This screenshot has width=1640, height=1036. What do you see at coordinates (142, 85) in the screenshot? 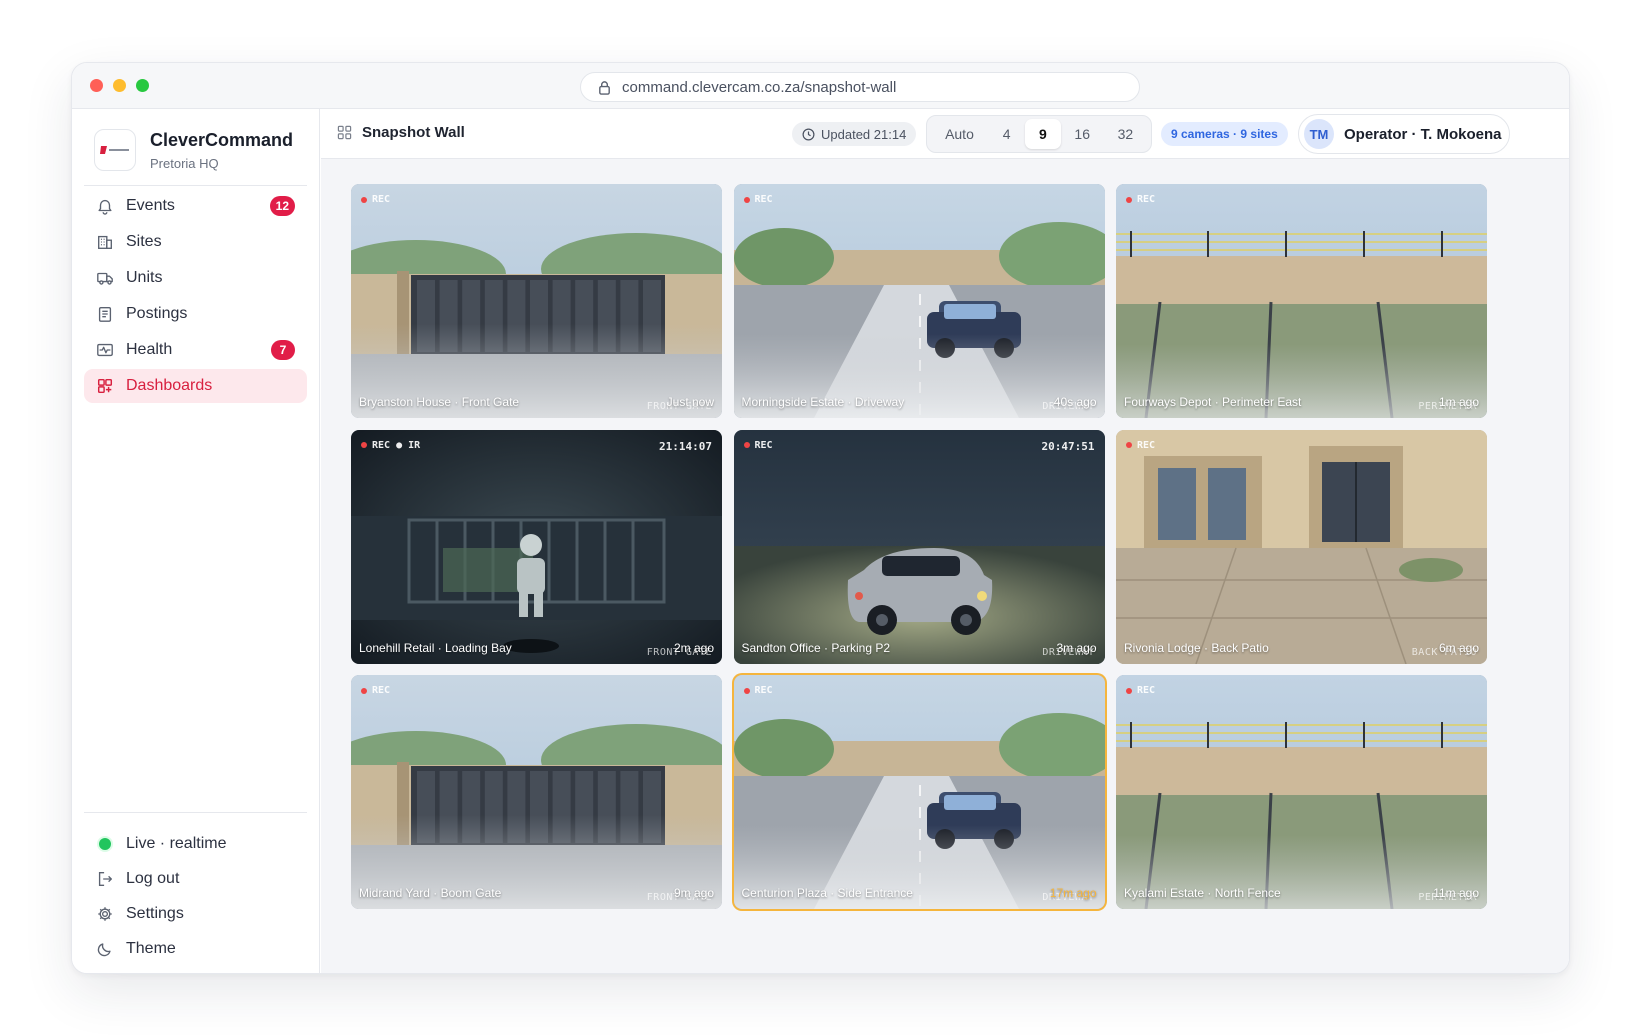
I see `maximize-window-button` at bounding box center [142, 85].